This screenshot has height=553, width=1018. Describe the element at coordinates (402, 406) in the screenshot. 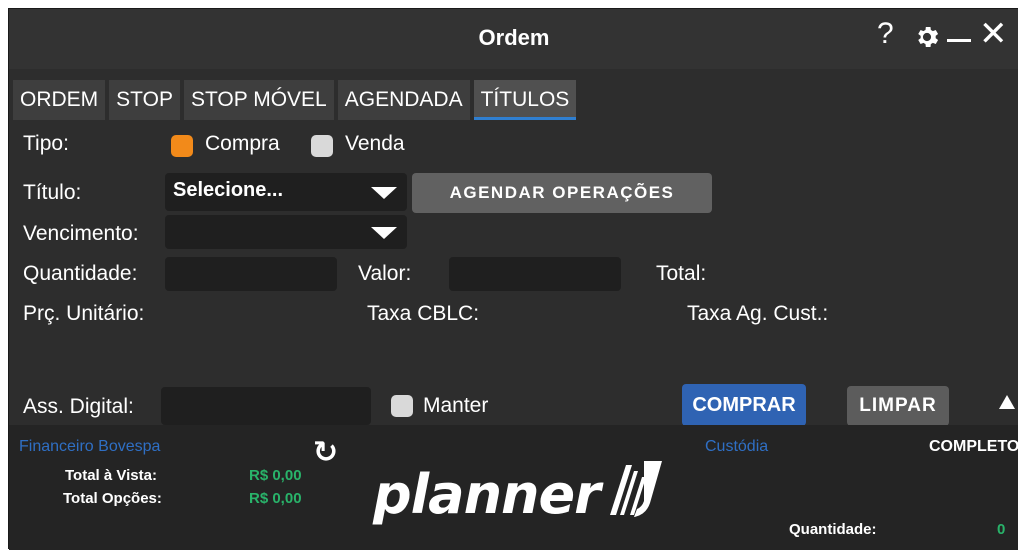

I see `manter-checkbox` at that location.